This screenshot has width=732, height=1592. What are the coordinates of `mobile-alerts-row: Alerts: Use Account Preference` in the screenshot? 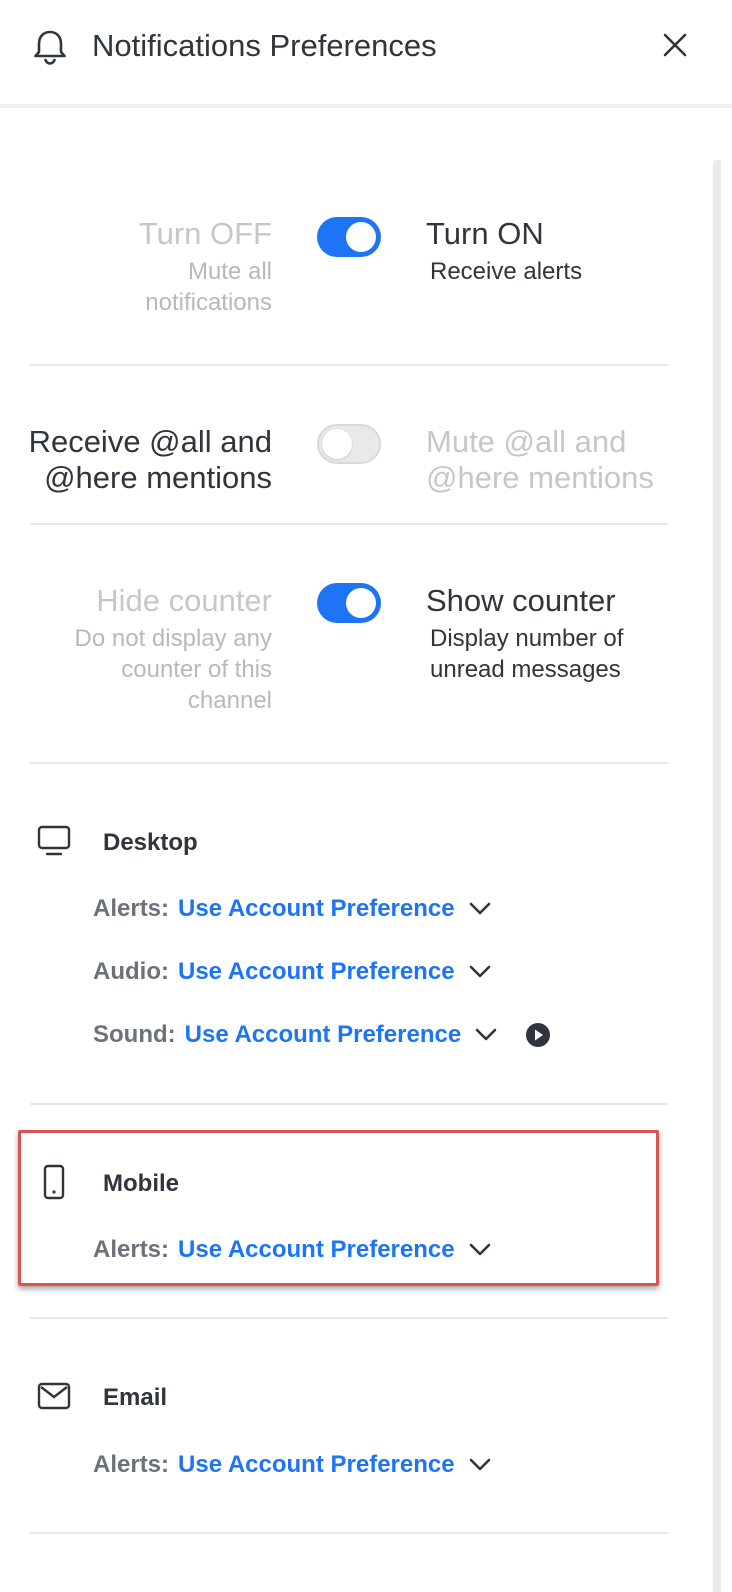 It's located at (293, 1250).